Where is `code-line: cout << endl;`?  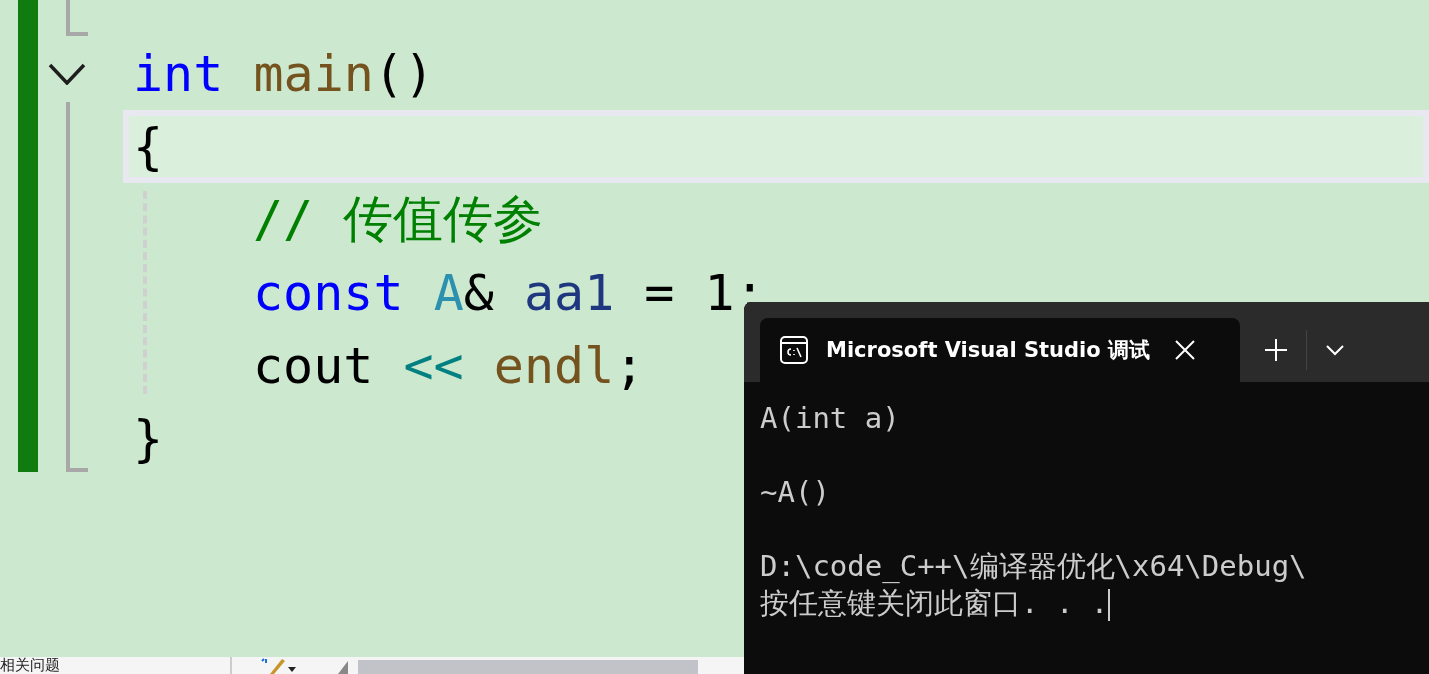 code-line: cout << endl; is located at coordinates (449, 365).